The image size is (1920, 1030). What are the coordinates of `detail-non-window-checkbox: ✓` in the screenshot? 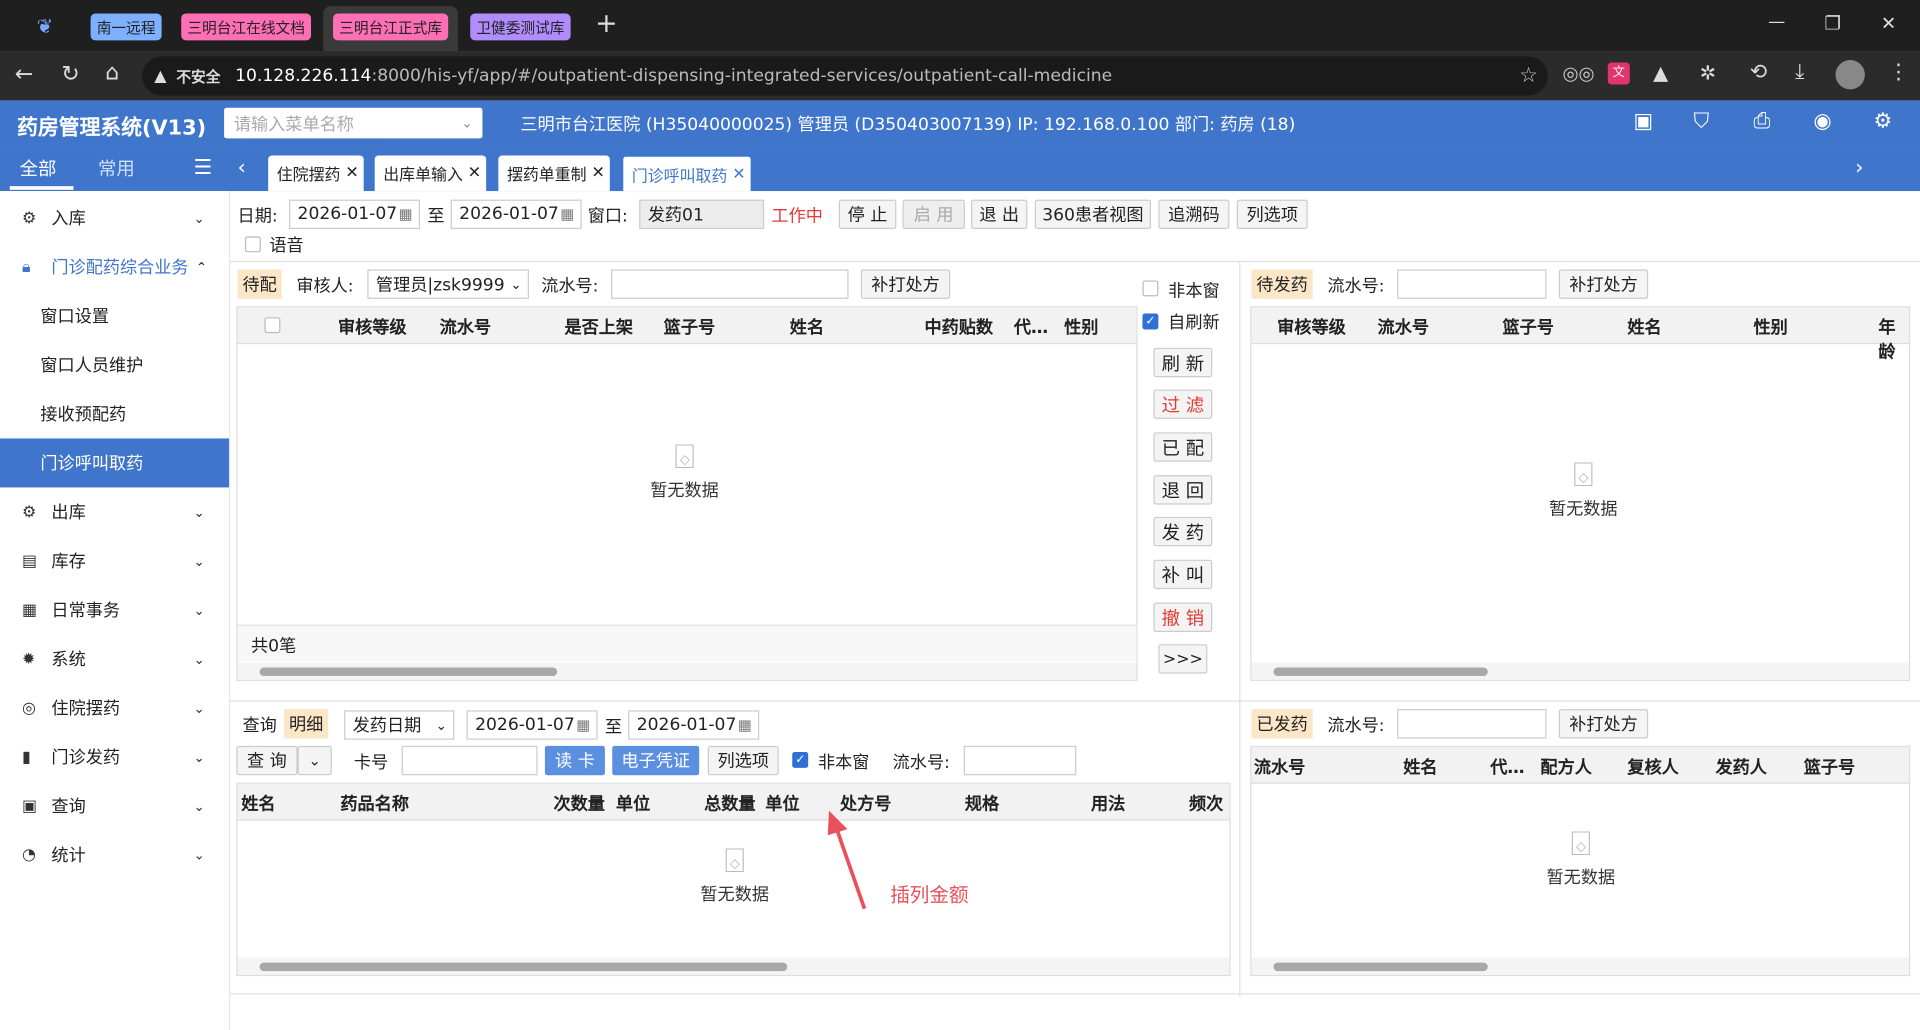 It's located at (800, 759).